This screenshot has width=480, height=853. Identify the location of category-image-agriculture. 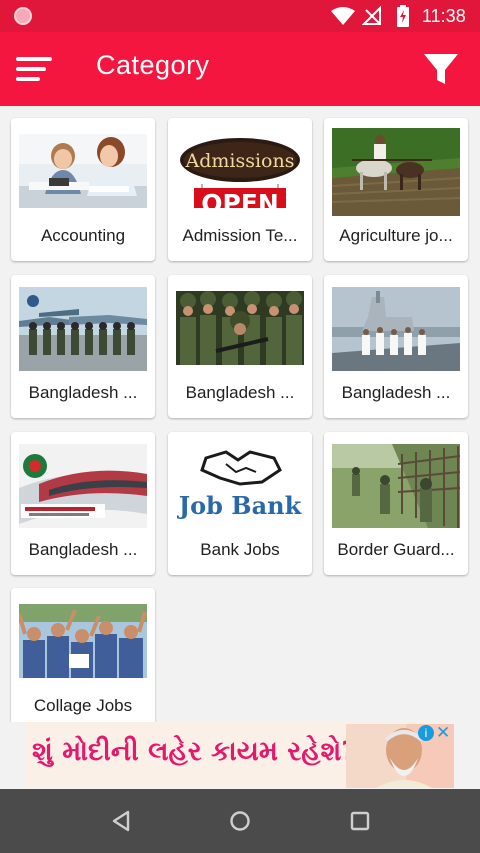
(396, 172).